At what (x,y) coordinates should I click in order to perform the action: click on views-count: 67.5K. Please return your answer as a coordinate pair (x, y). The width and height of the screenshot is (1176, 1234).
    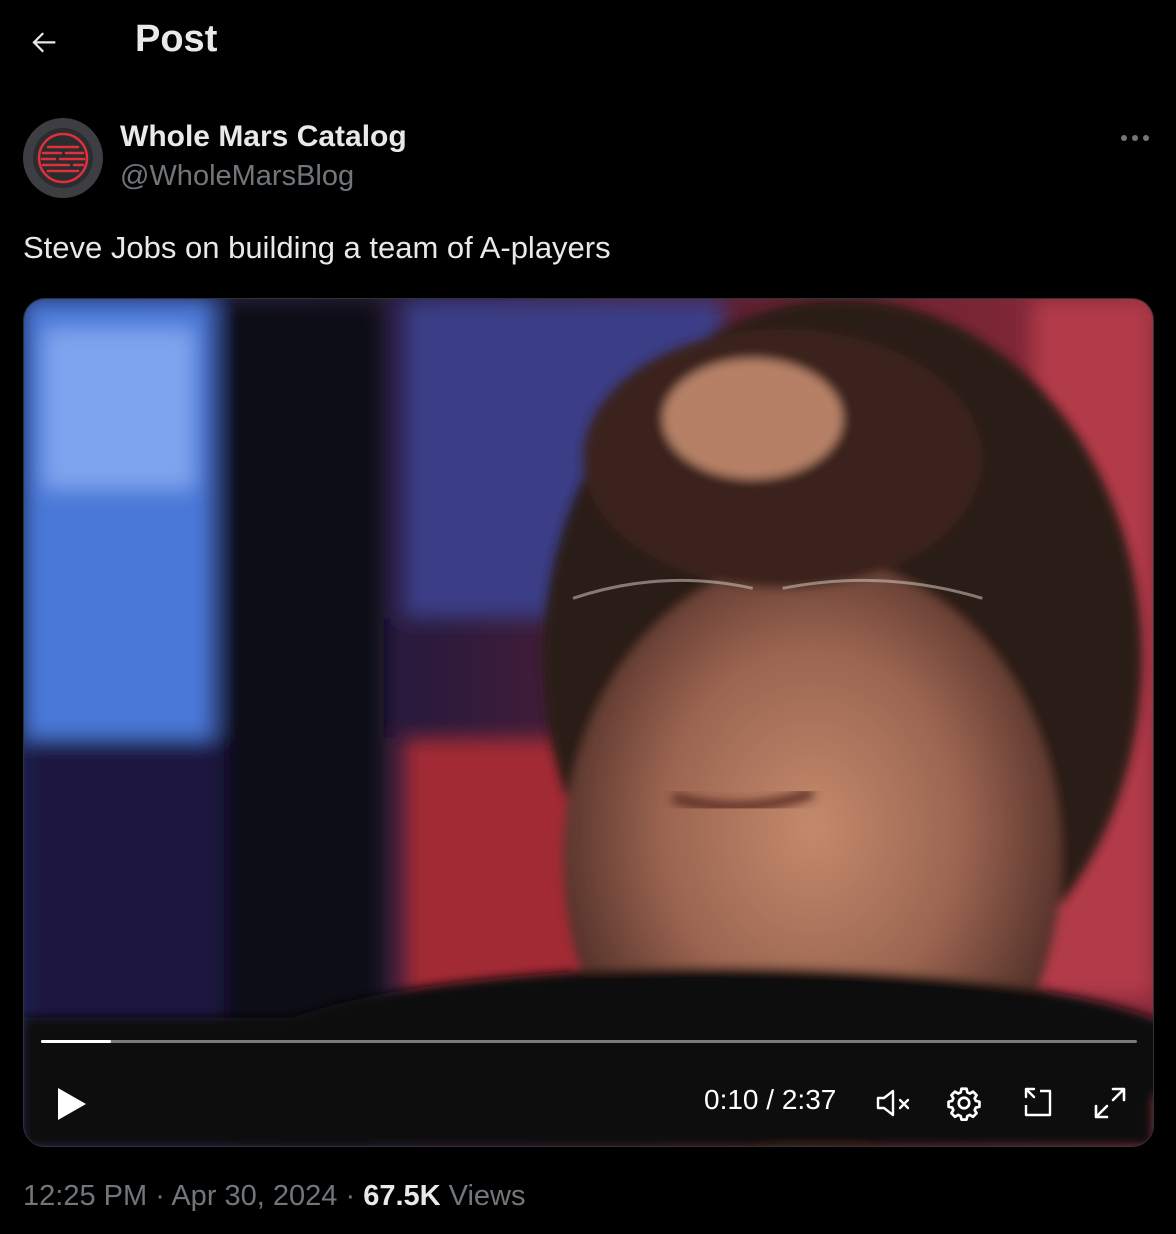
    Looking at the image, I should click on (402, 1196).